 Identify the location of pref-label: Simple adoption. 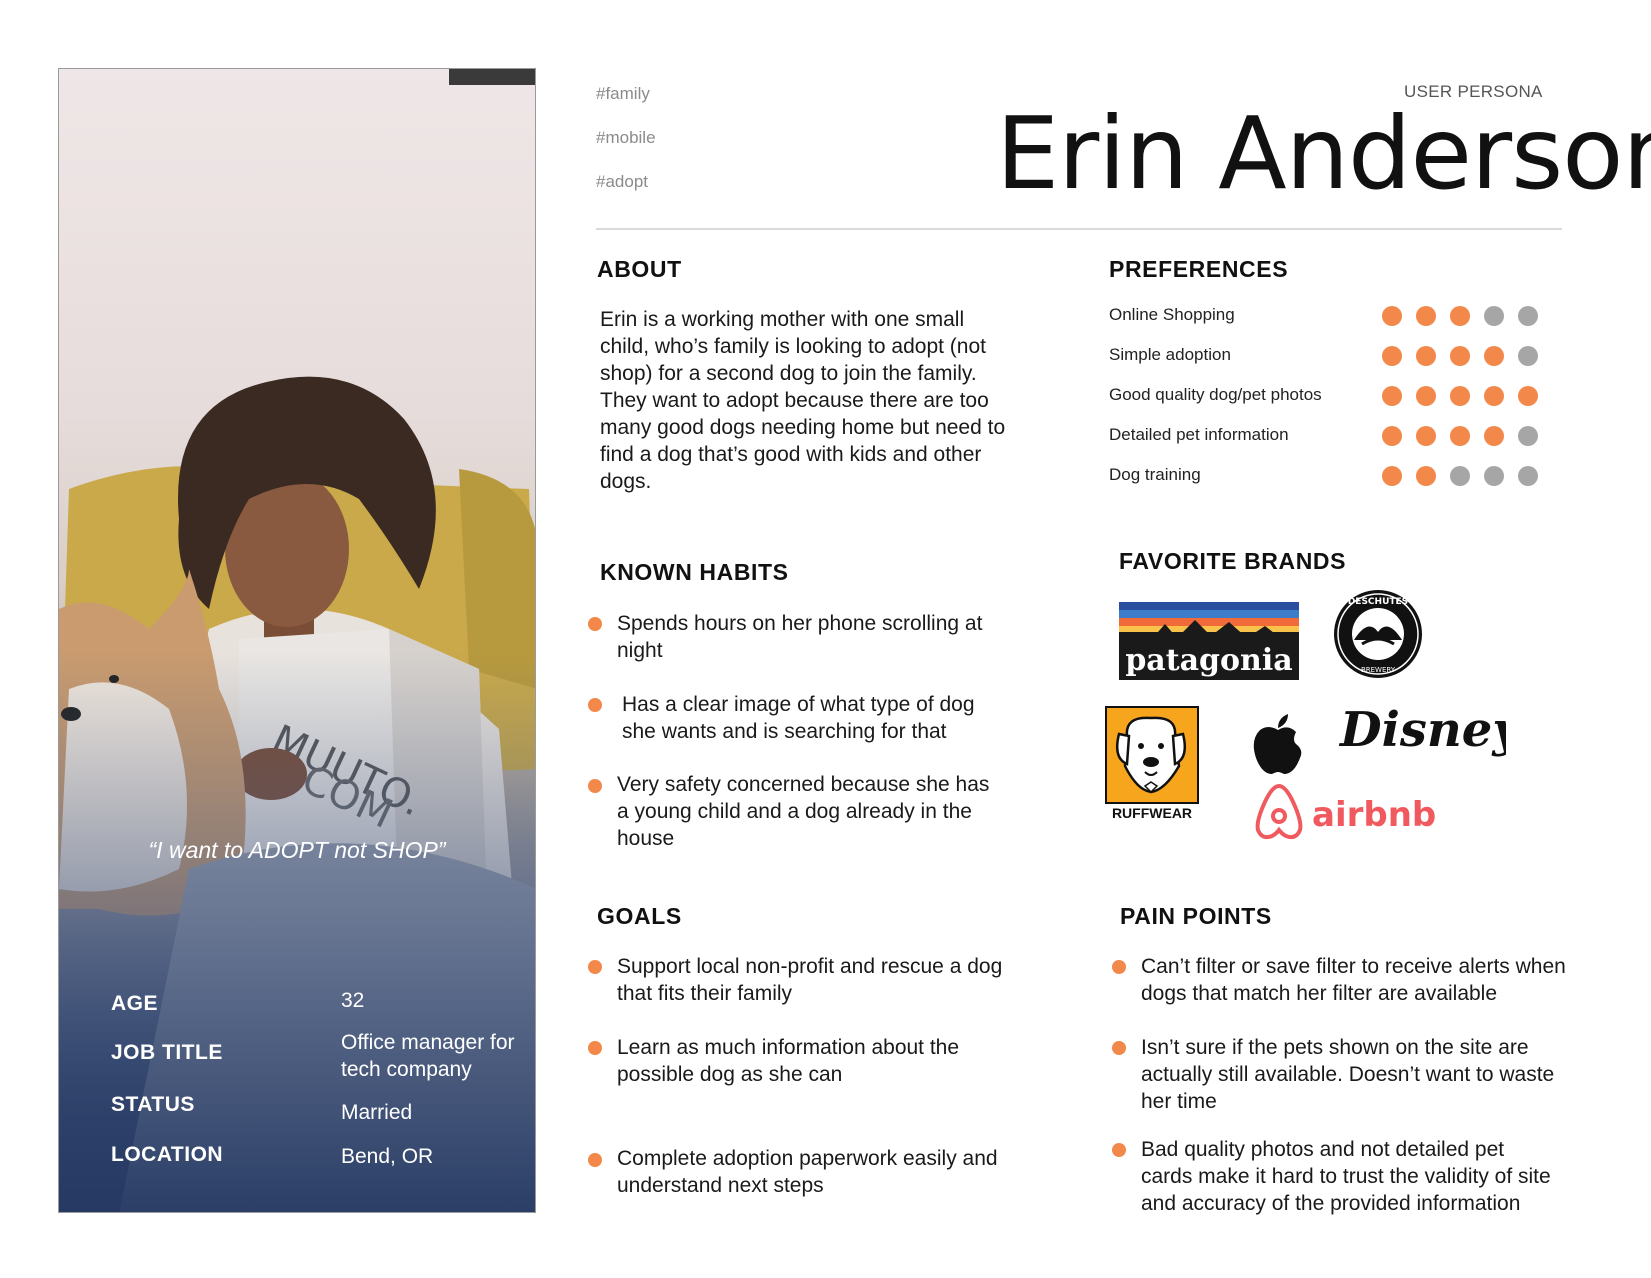
(1170, 354).